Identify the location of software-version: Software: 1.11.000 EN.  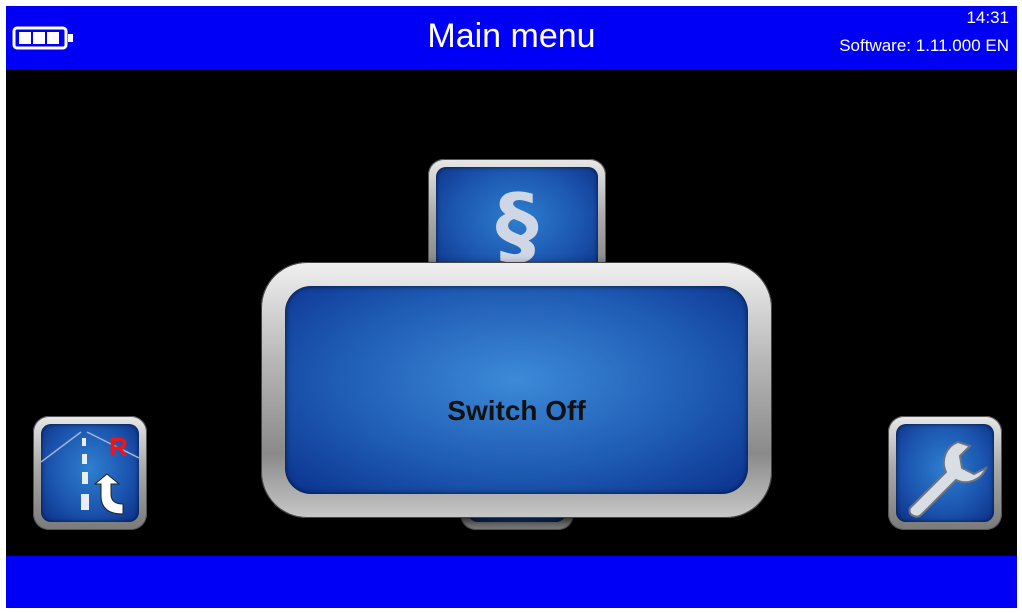
(924, 45).